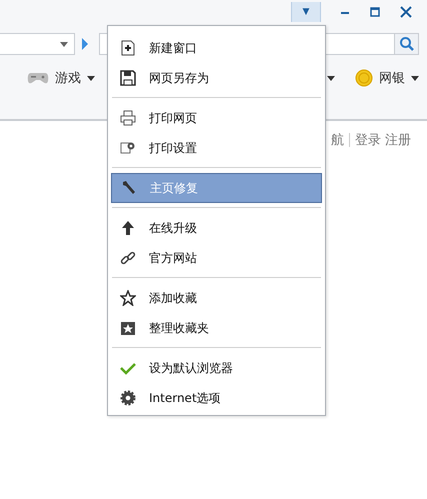 The width and height of the screenshot is (427, 499). Describe the element at coordinates (216, 298) in the screenshot. I see `menu-item: 添加收藏` at that location.